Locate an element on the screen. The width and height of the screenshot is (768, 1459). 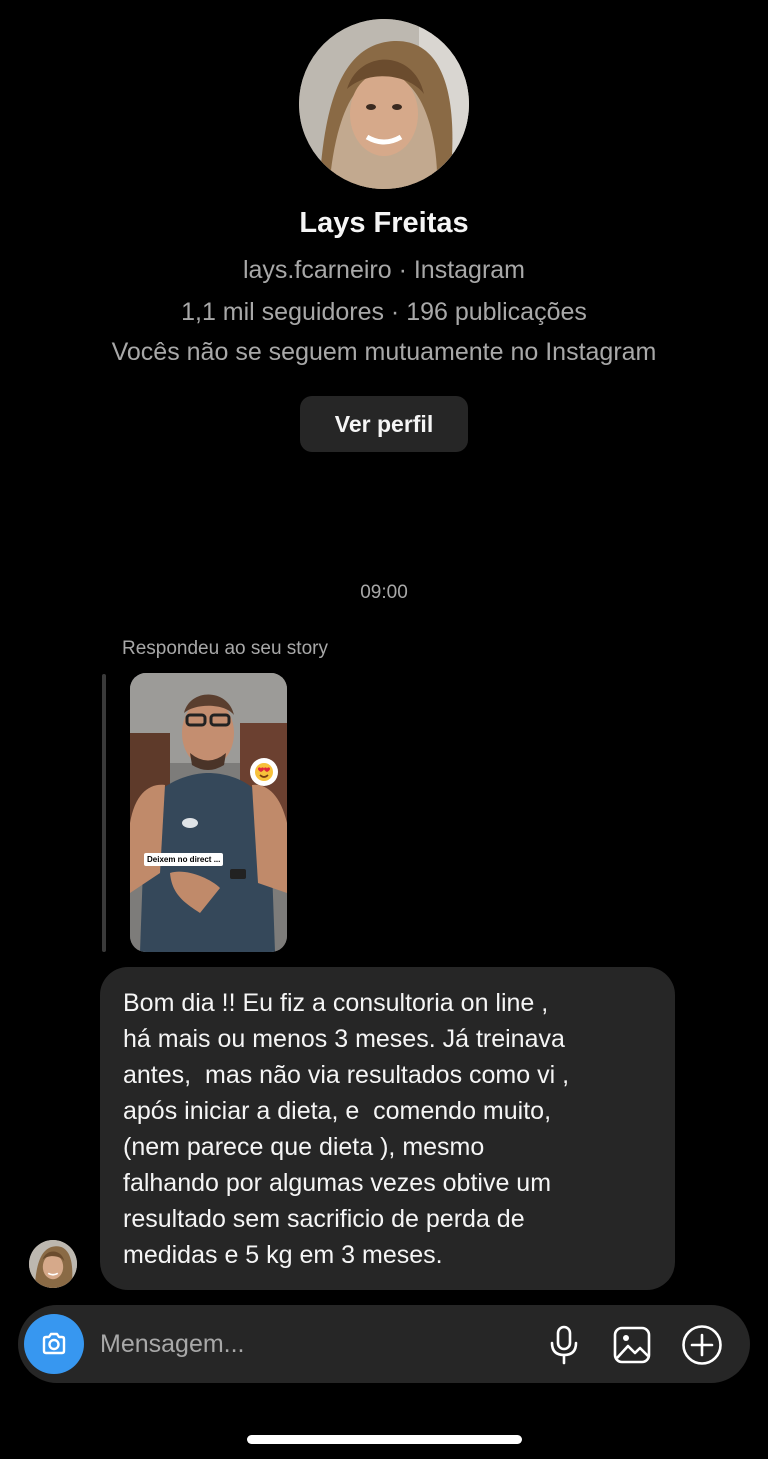
gallery-button is located at coordinates (632, 1345).